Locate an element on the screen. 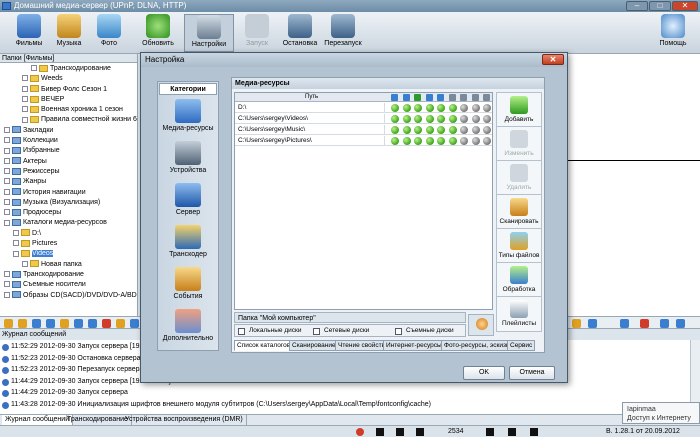 The width and height of the screenshot is (700, 437). tree-item: D:\ is located at coordinates (68, 234).